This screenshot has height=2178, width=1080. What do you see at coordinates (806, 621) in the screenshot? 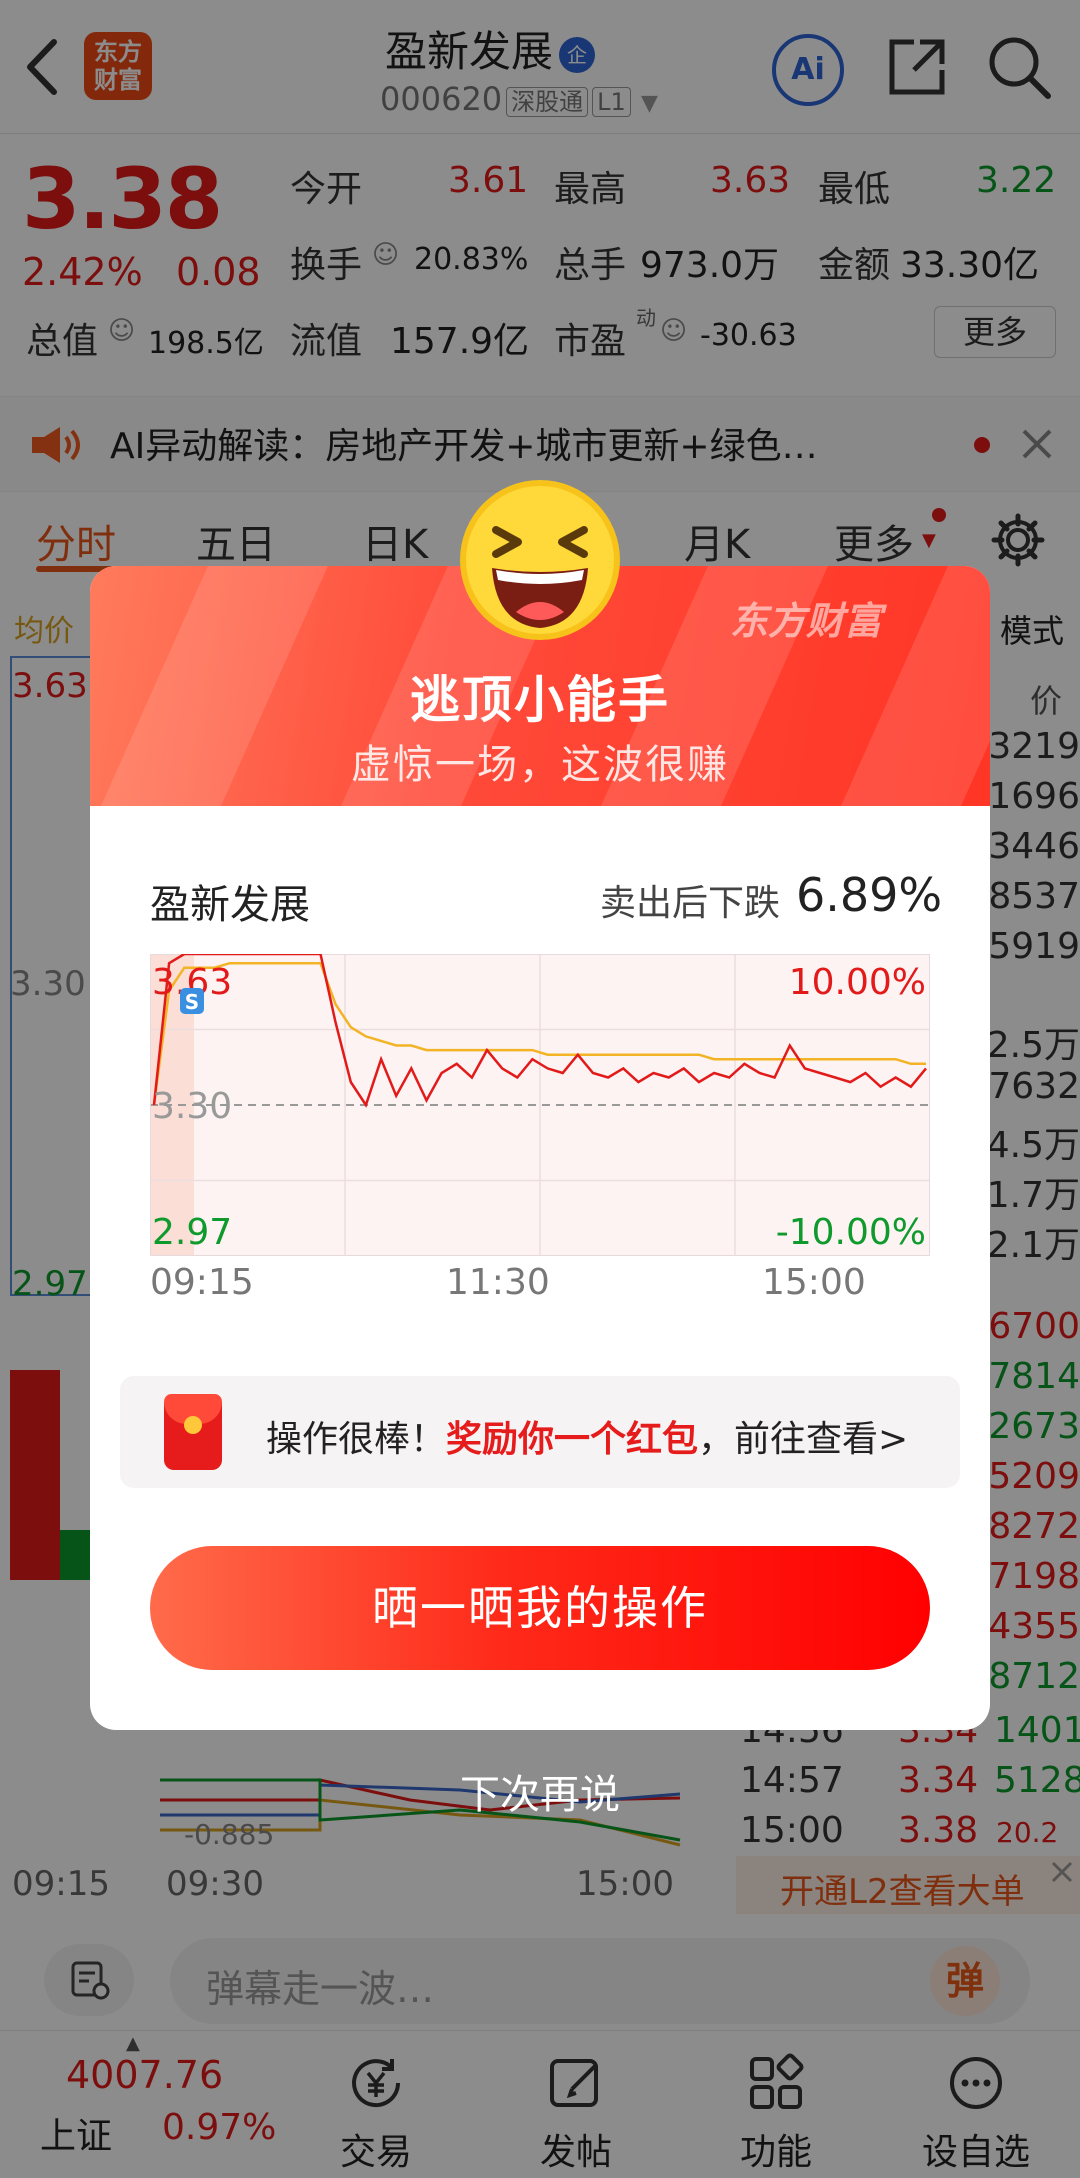
I see `brand-watermark: 东方财富` at bounding box center [806, 621].